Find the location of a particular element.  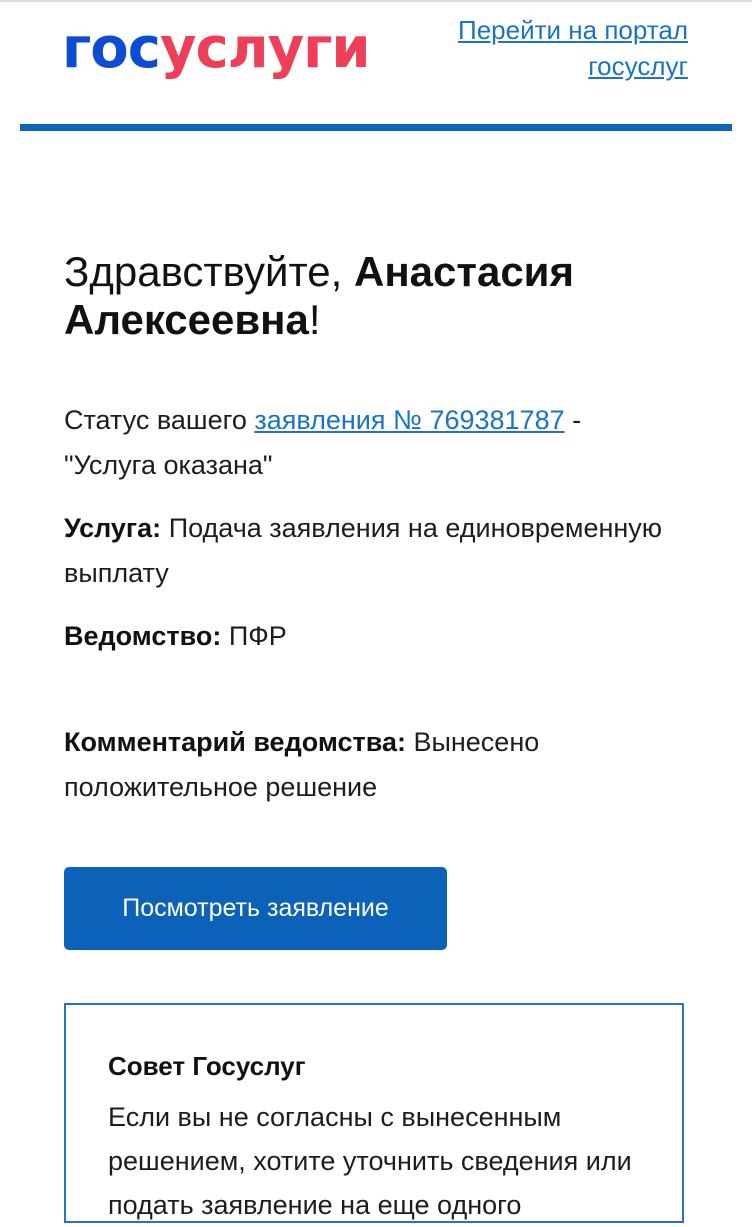

status-prefix: Статус вашего is located at coordinates (159, 420).